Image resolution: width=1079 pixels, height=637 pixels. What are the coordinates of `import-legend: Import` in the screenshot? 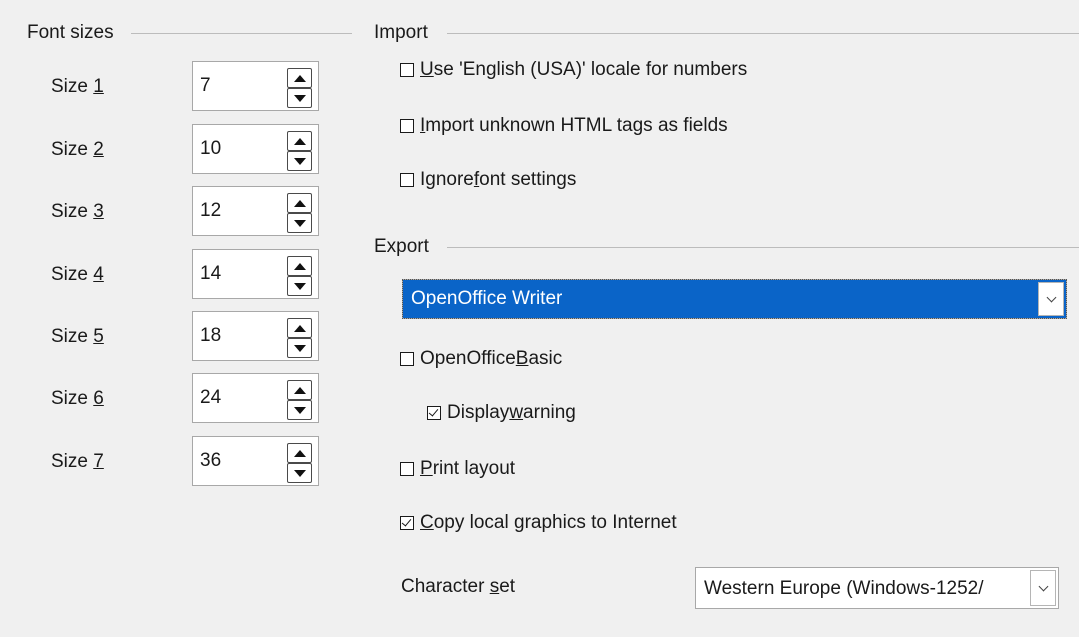 It's located at (401, 32).